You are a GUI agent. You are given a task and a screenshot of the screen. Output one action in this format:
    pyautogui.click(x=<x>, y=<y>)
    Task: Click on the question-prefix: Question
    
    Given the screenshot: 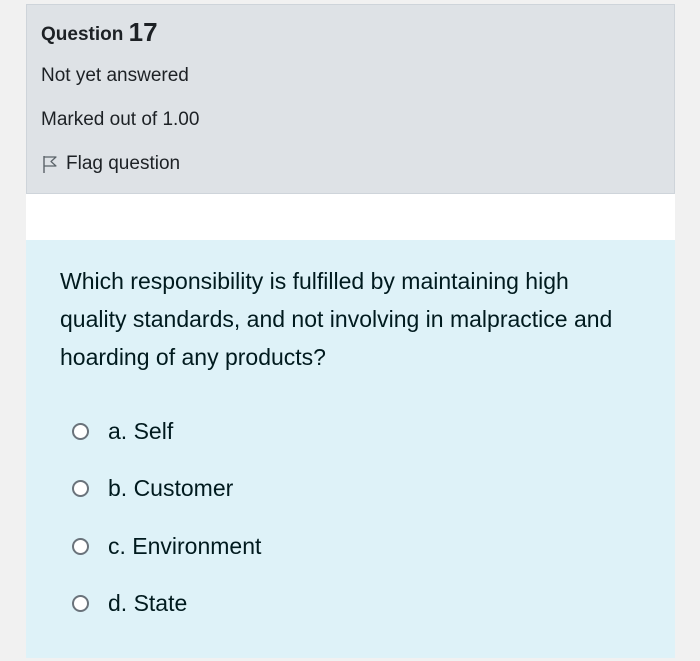 What is the action you would take?
    pyautogui.click(x=82, y=34)
    